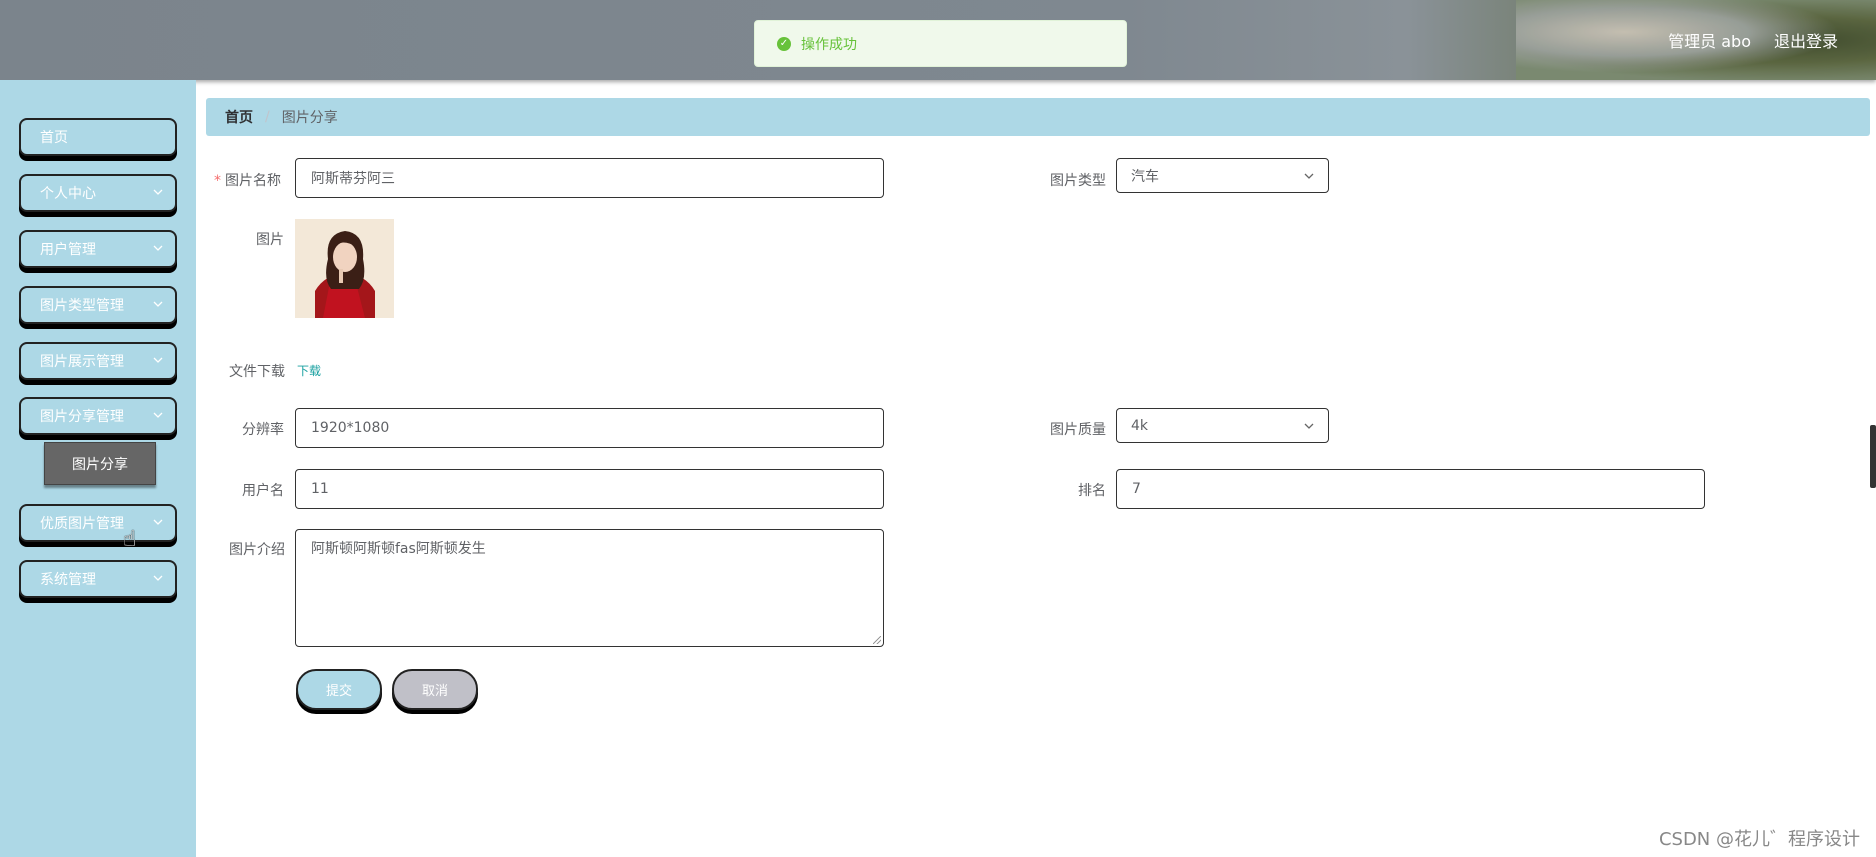 This screenshot has height=857, width=1876. What do you see at coordinates (1092, 491) in the screenshot?
I see `rank-label: 排名` at bounding box center [1092, 491].